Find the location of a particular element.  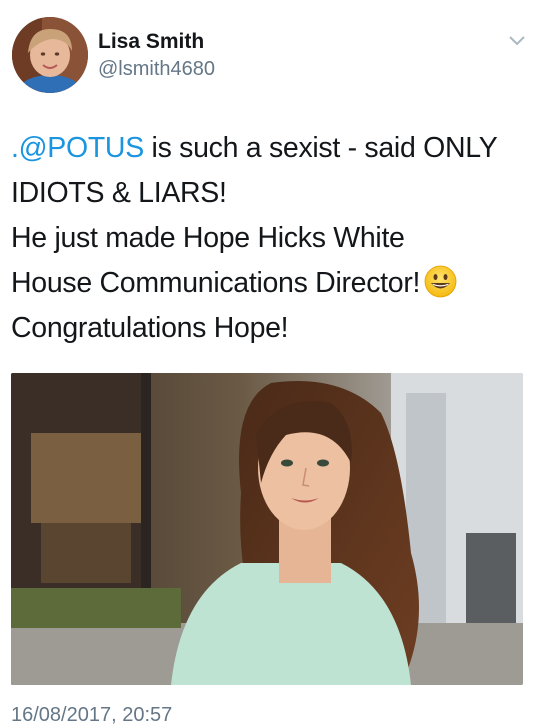

author-handle: @lsmith4680 is located at coordinates (156, 69).